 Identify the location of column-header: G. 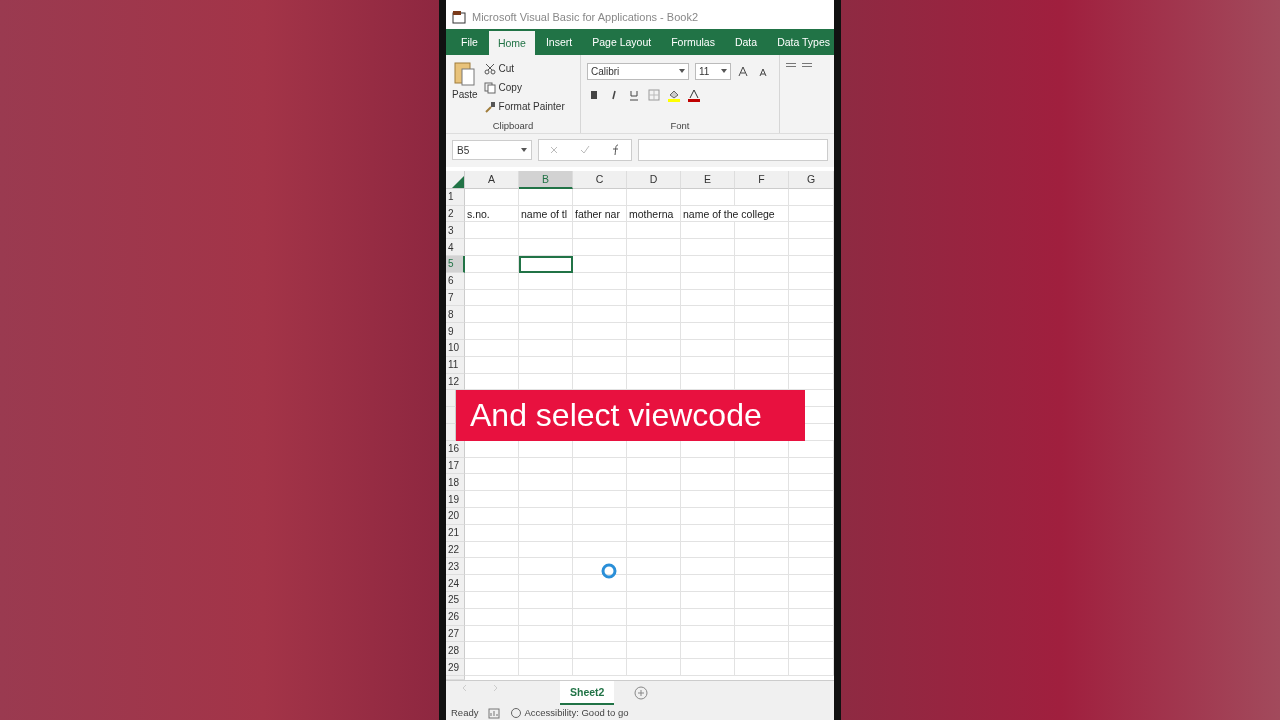
(811, 179).